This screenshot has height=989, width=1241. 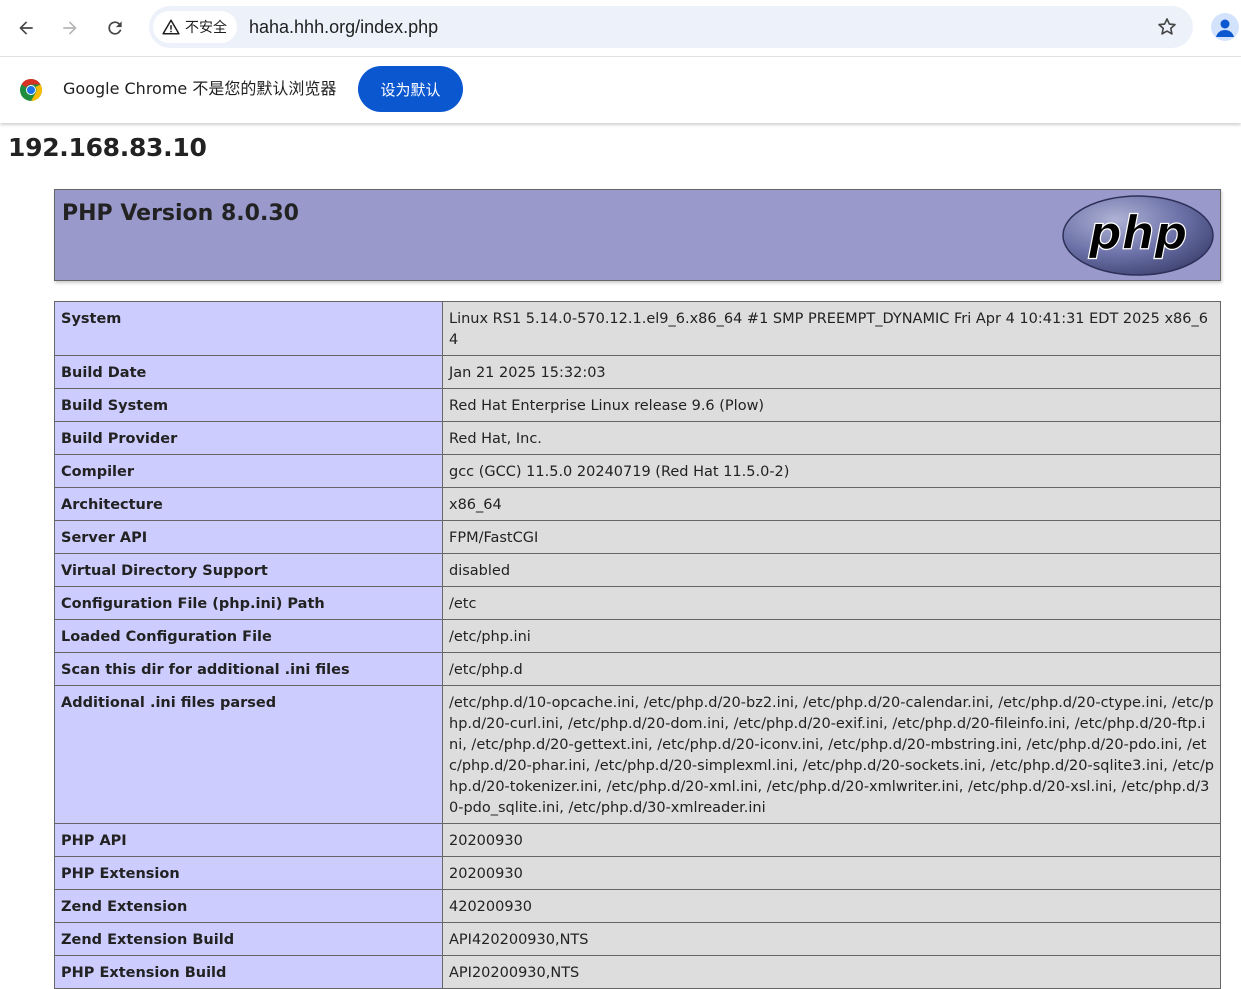 I want to click on back-button, so click(x=26, y=28).